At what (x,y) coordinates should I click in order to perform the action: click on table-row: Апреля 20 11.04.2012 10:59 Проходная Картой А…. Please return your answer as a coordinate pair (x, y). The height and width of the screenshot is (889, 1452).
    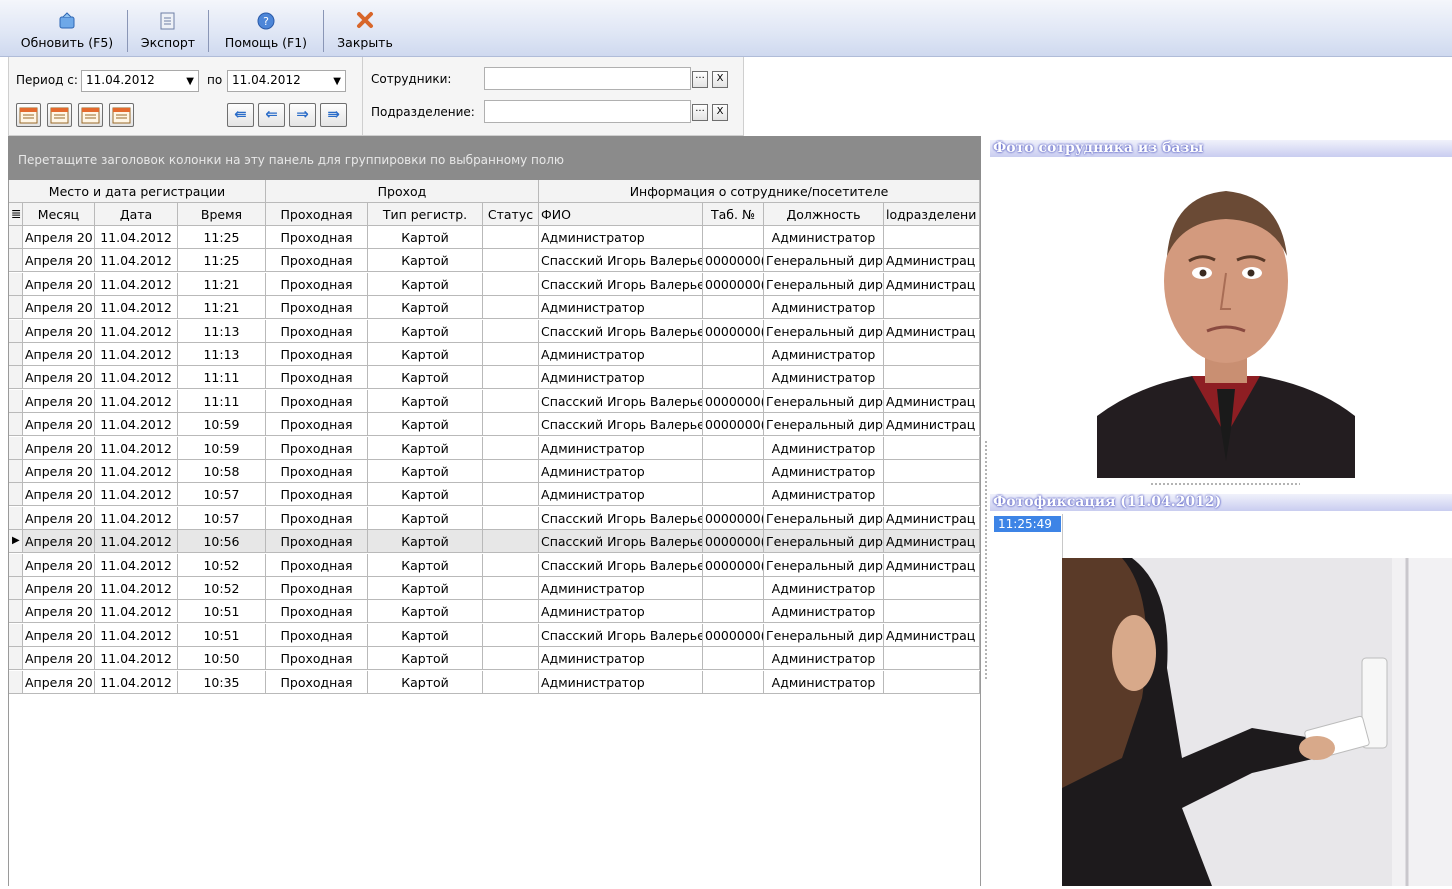
    Looking at the image, I should click on (494, 448).